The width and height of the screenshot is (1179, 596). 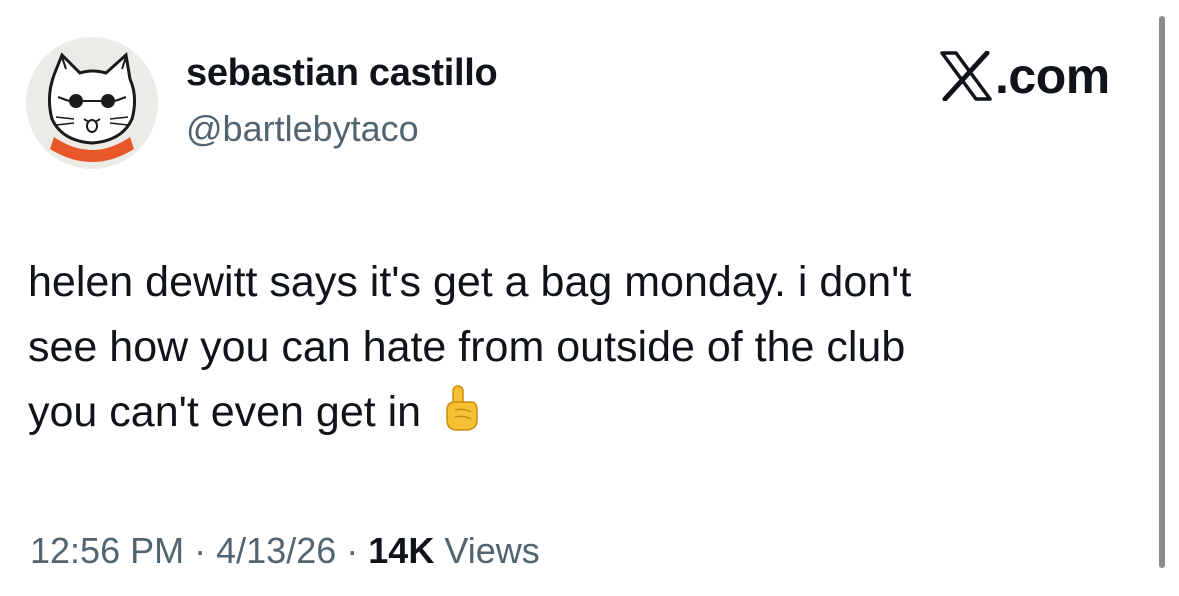 What do you see at coordinates (401, 550) in the screenshot?
I see `views-count: 14K` at bounding box center [401, 550].